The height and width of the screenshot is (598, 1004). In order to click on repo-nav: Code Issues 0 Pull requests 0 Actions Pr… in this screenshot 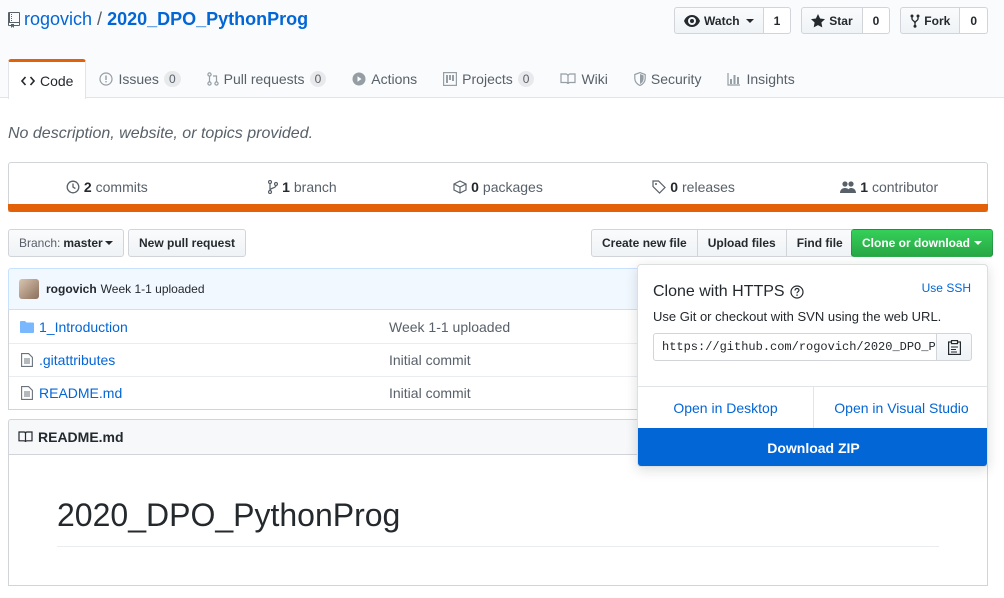, I will do `click(408, 79)`.